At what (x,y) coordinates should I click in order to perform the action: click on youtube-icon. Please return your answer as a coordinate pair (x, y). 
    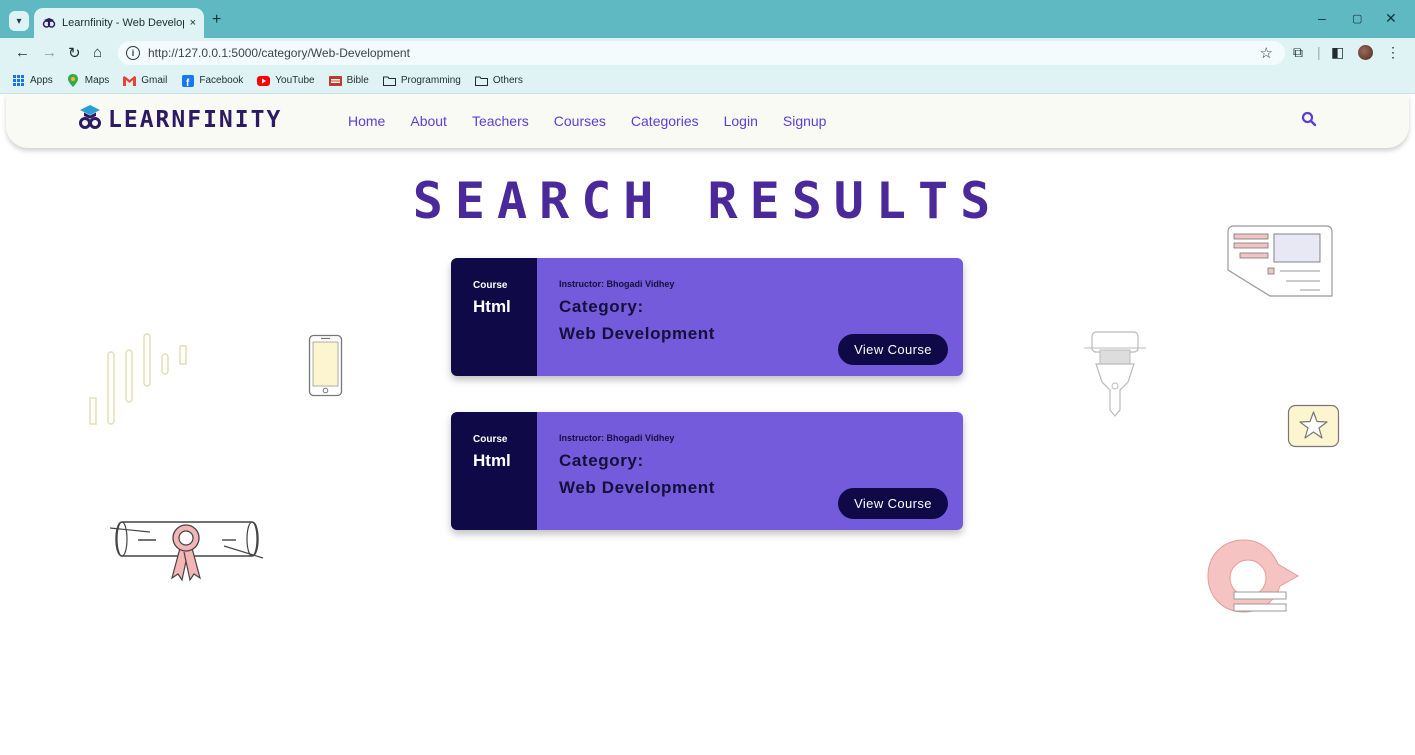
    Looking at the image, I should click on (264, 80).